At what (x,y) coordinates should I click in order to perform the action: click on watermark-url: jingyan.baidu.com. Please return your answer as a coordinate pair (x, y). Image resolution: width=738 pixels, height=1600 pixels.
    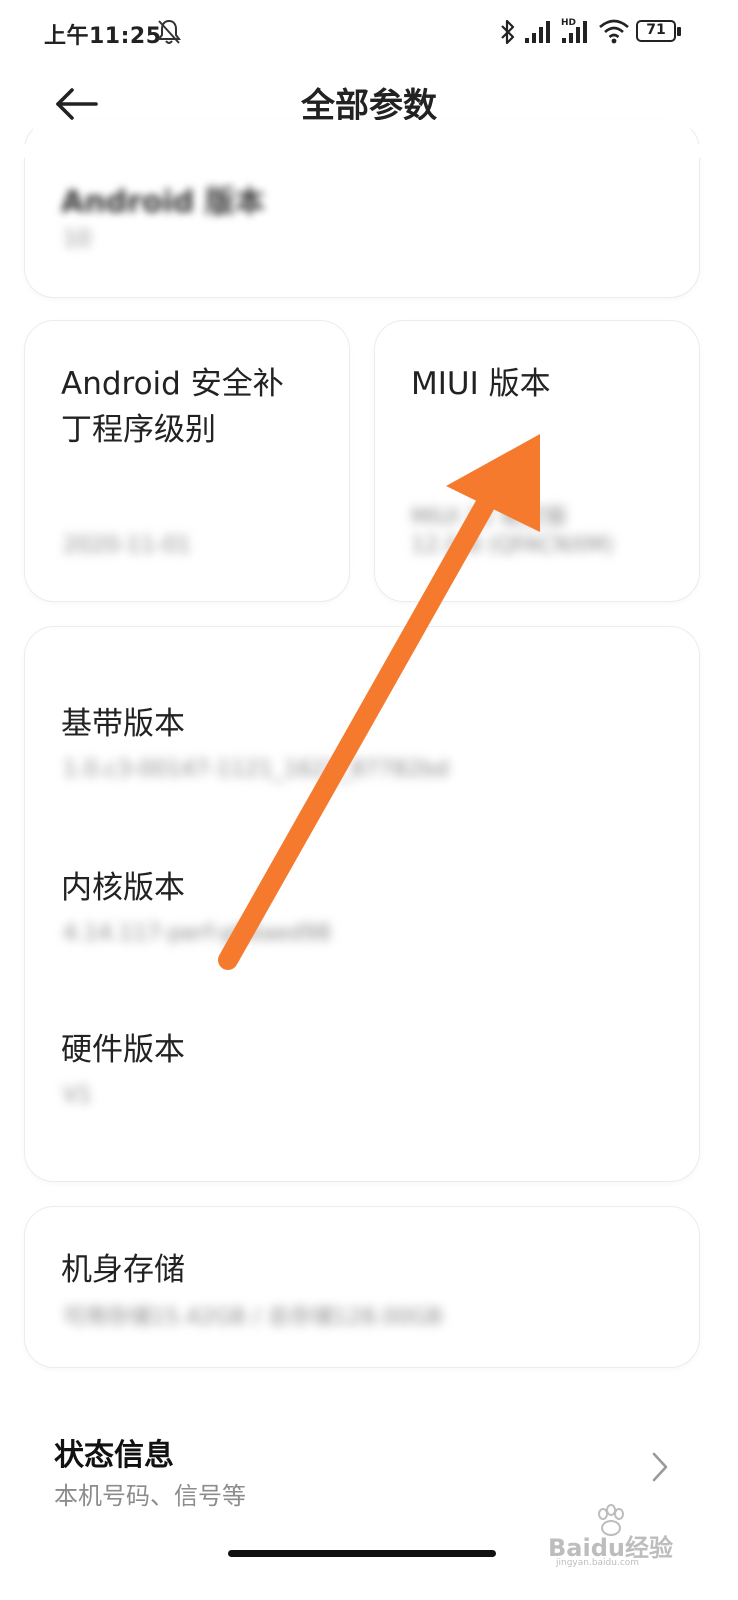
    Looking at the image, I should click on (598, 1563).